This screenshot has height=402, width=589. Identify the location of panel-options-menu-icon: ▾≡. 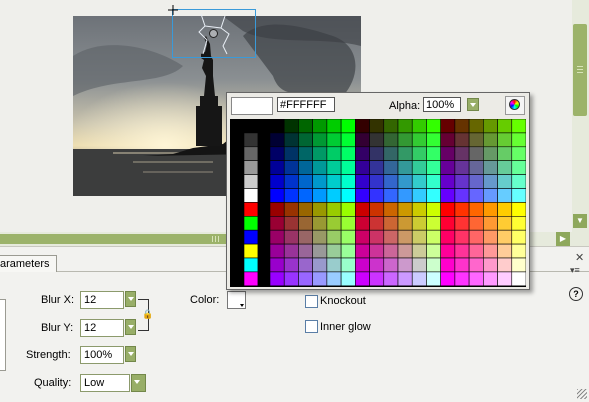
(575, 270).